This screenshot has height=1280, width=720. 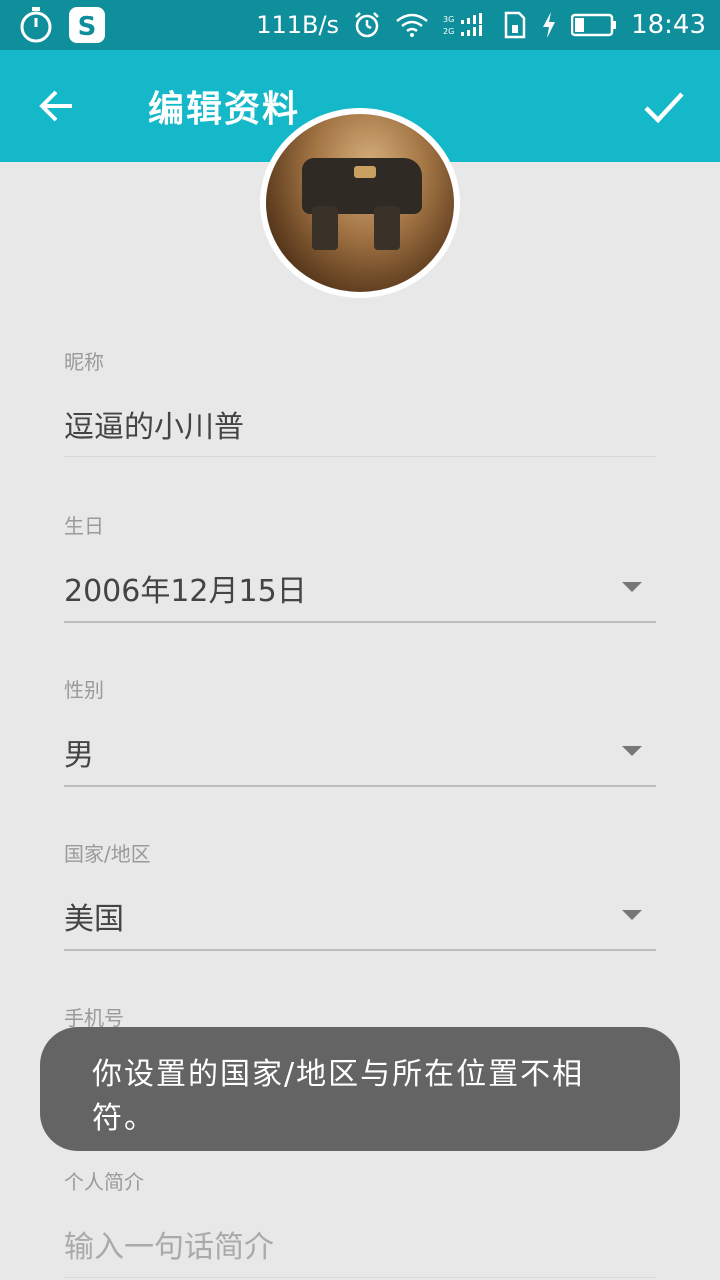 What do you see at coordinates (360, 402) in the screenshot?
I see `nickname-field: 昵称 逗逼的小川普` at bounding box center [360, 402].